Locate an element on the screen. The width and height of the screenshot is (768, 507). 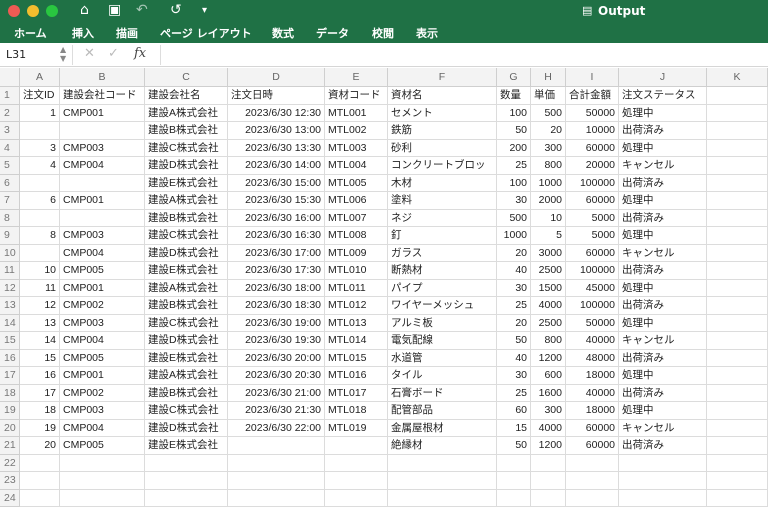
cell-I19: 18000 is located at coordinates (592, 411).